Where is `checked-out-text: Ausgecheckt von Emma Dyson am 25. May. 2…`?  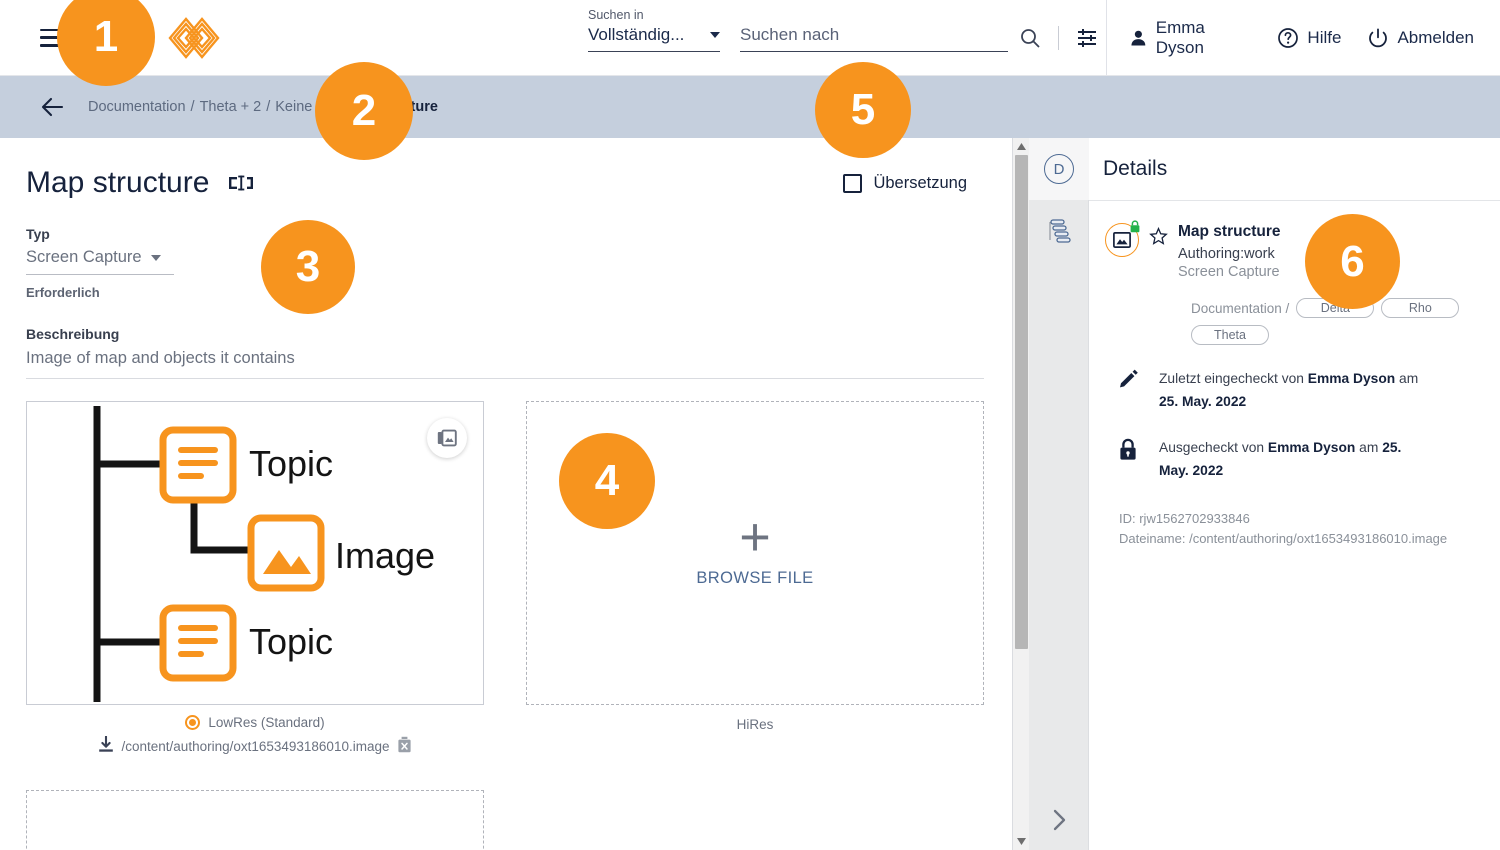 checked-out-text: Ausgecheckt von Emma Dyson am 25. May. 2… is located at coordinates (1294, 459).